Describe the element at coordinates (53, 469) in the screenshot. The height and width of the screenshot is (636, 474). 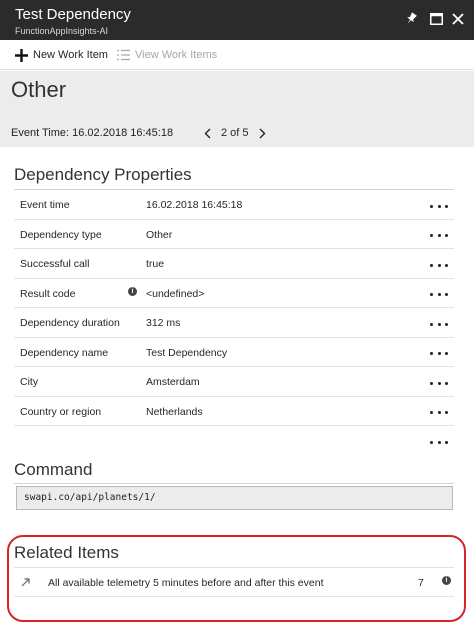
I see `command-heading: Command` at that location.